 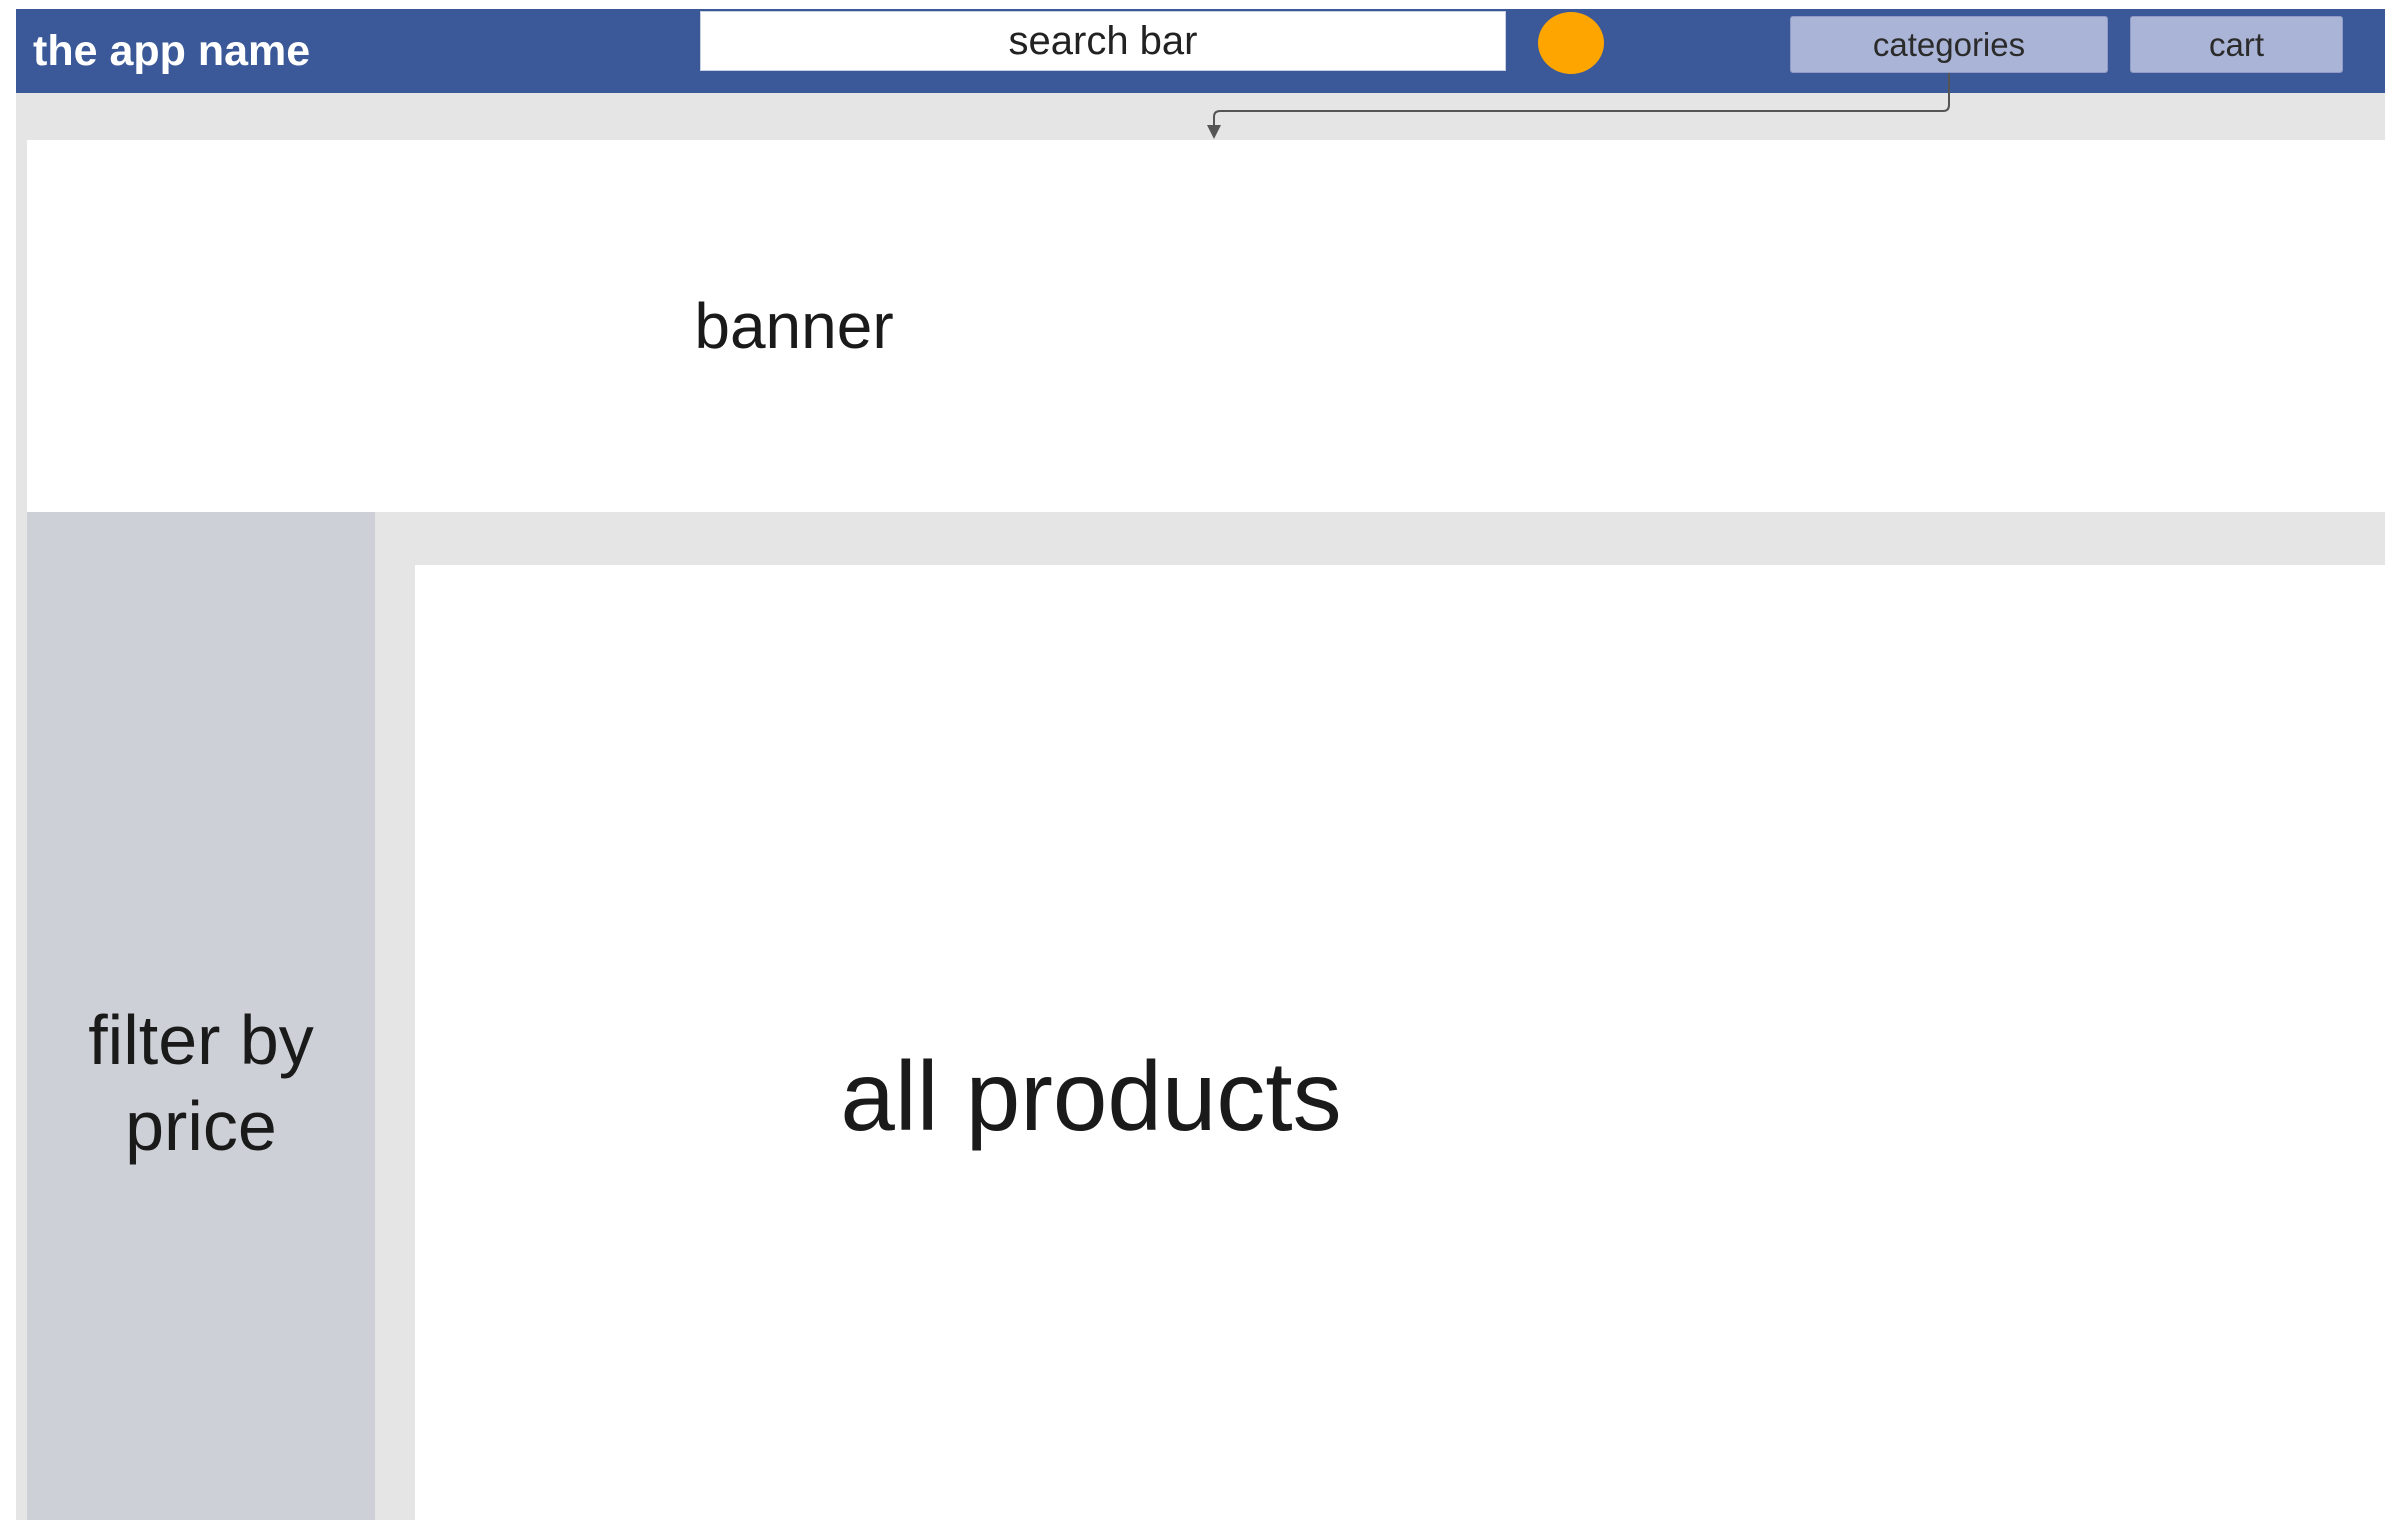 What do you see at coordinates (201, 1083) in the screenshot?
I see `price-filter-label: filter by price` at bounding box center [201, 1083].